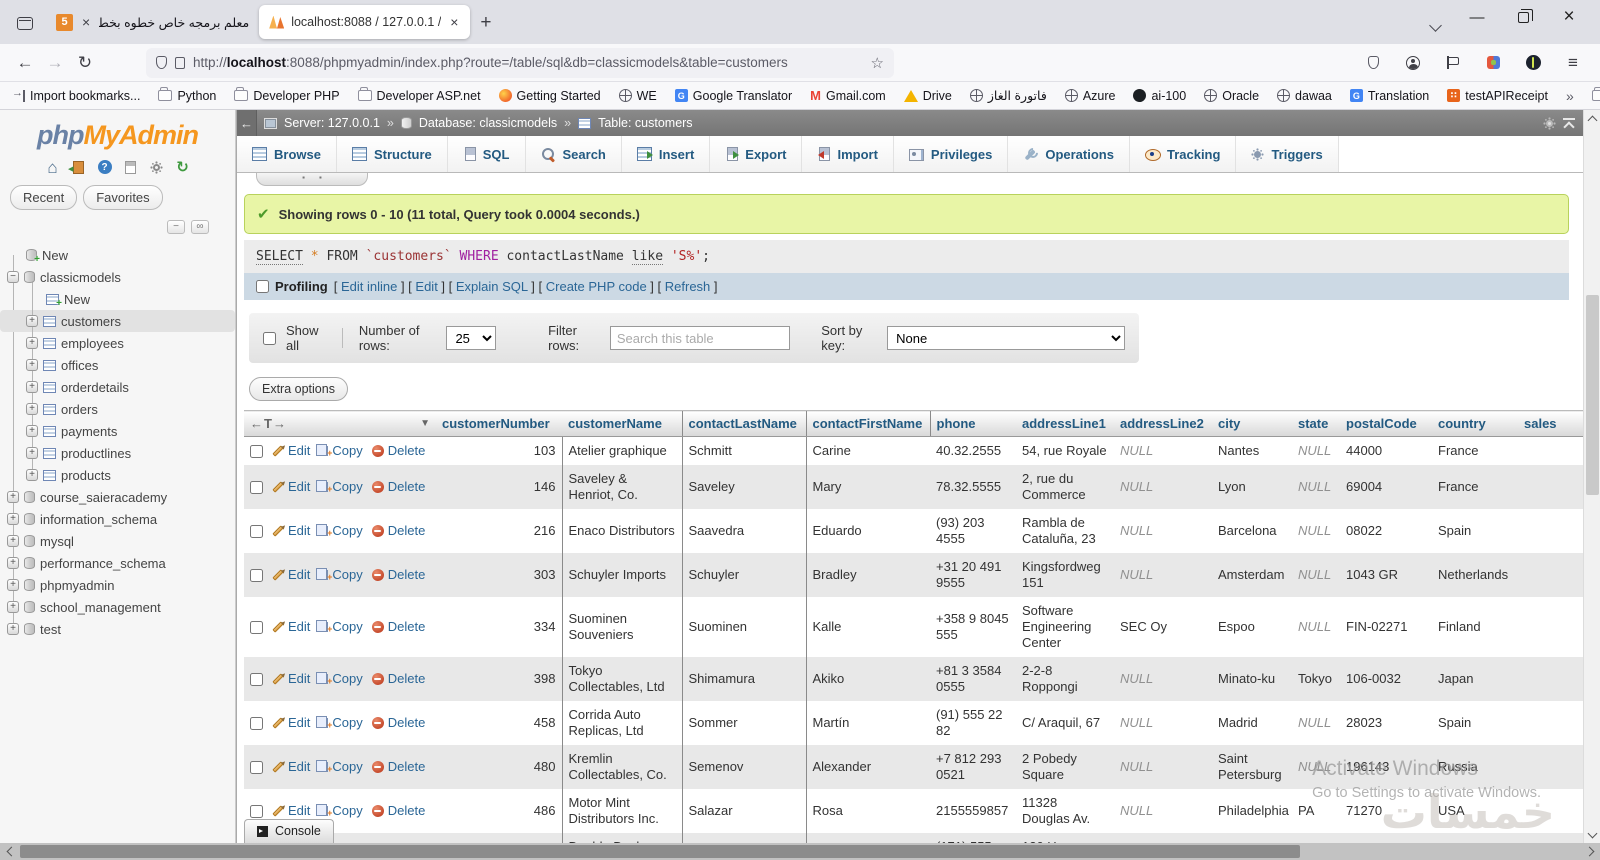  I want to click on console-button: Console, so click(289, 831).